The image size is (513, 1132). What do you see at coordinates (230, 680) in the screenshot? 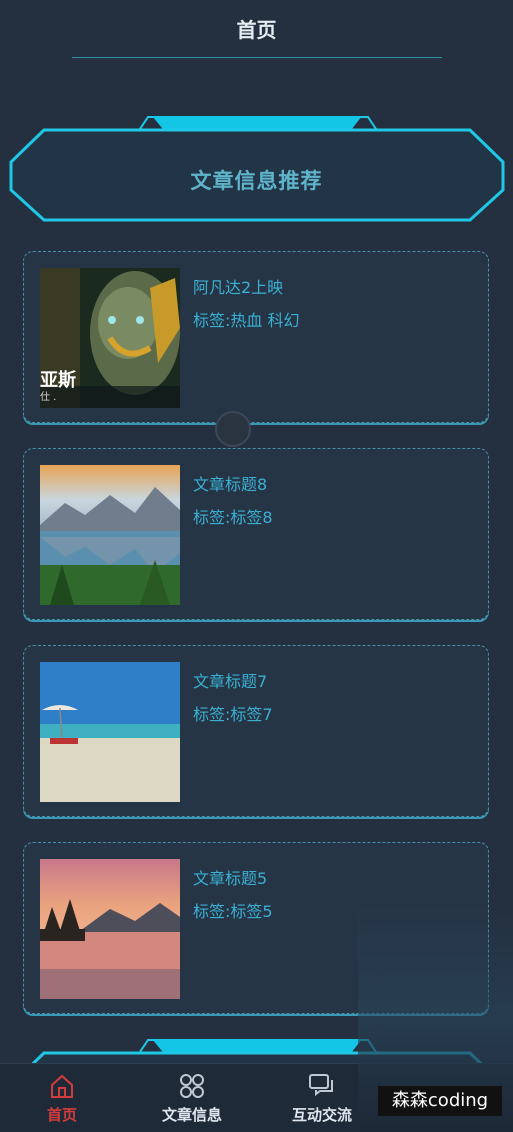
I see `article-title: 文章标题7` at bounding box center [230, 680].